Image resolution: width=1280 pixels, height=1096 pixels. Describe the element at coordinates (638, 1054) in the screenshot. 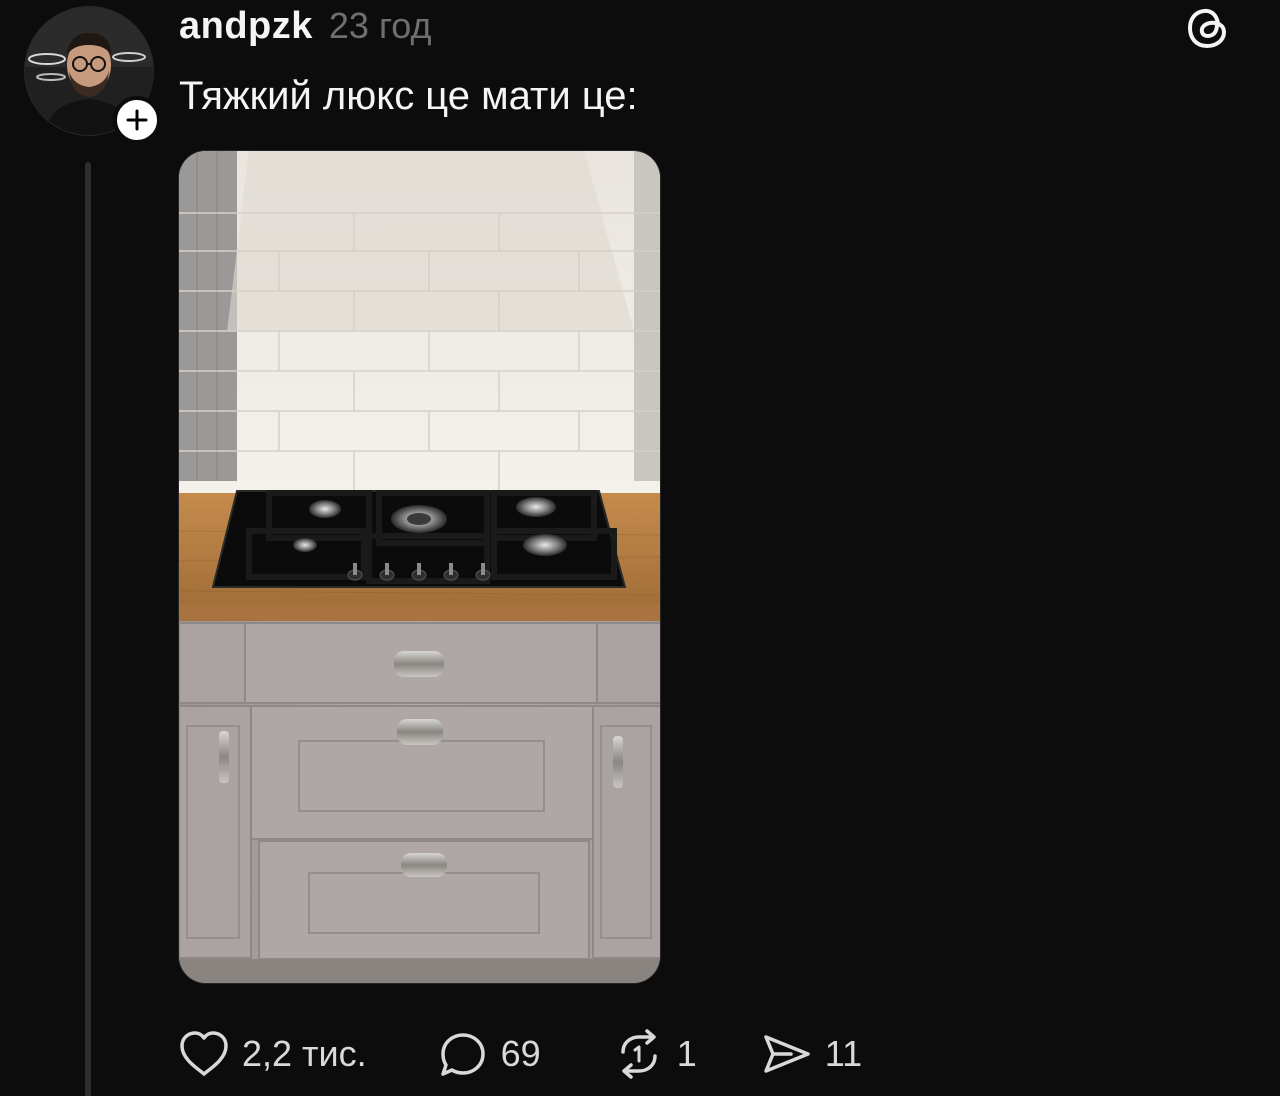

I see `repost-arrows-icon` at that location.